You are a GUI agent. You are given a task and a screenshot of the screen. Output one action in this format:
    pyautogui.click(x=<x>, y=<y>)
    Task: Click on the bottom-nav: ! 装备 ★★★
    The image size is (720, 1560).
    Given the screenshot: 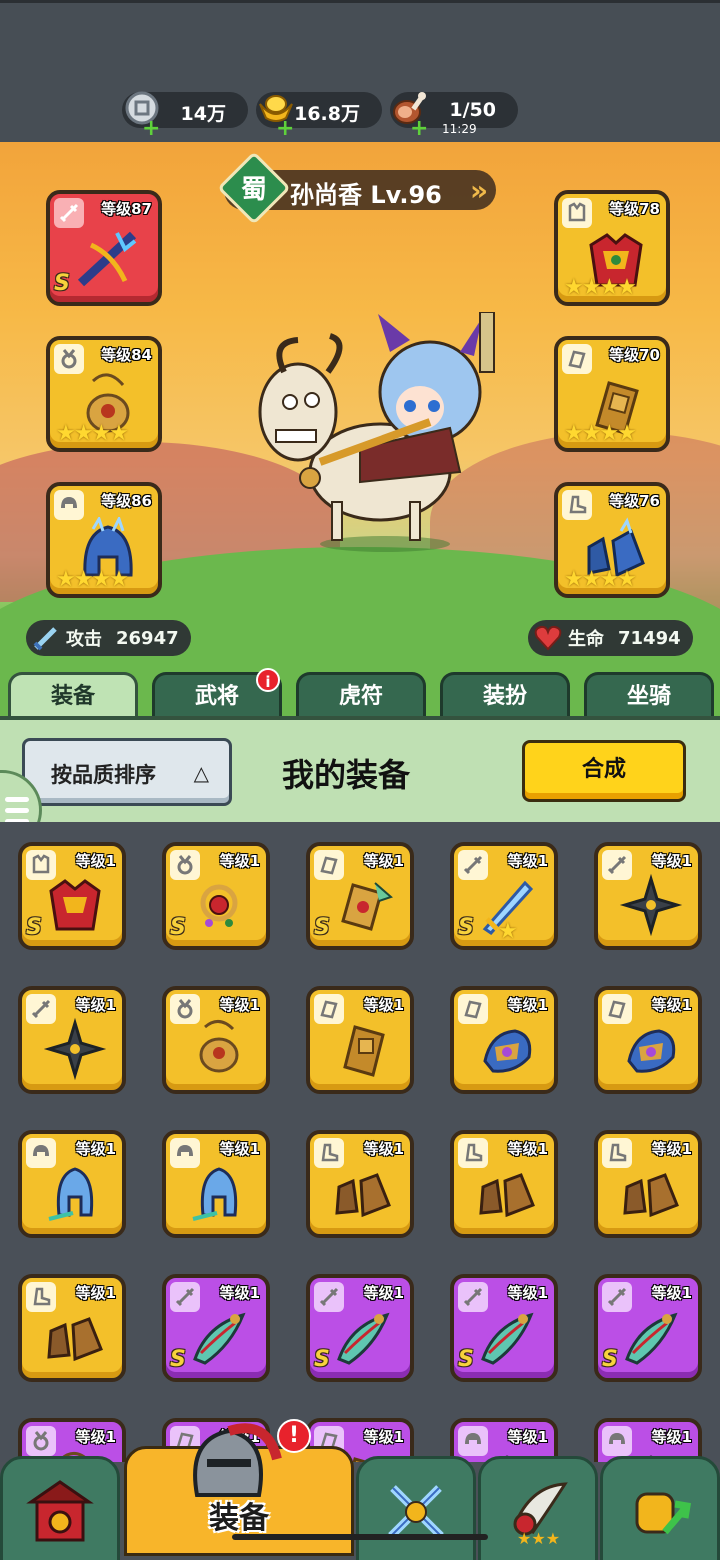 What is the action you would take?
    pyautogui.click(x=360, y=1489)
    